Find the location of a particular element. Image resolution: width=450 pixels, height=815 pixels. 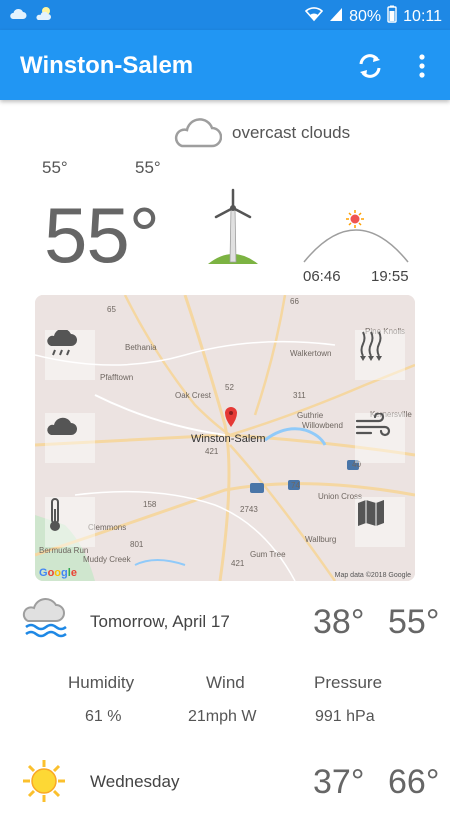

overcast-cloud-icon is located at coordinates (197, 132).